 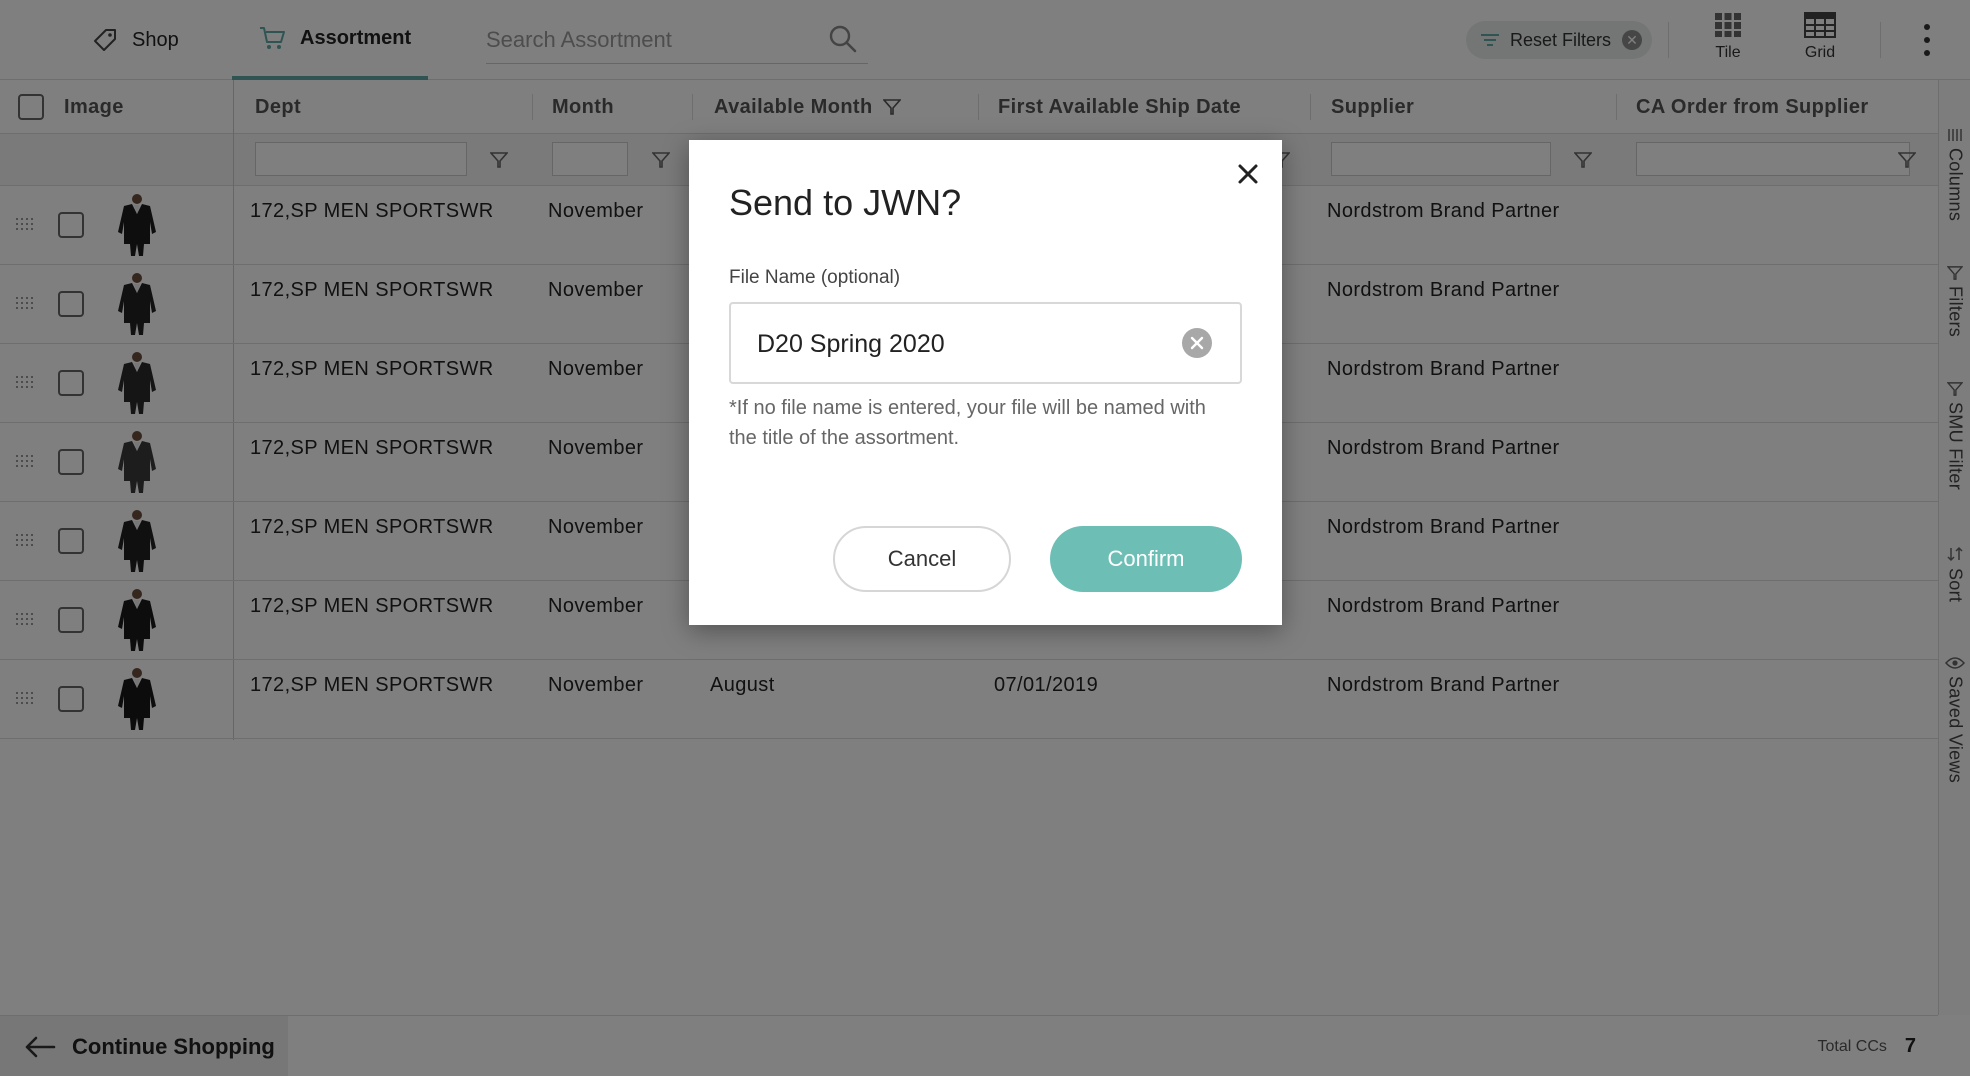 What do you see at coordinates (1248, 174) in the screenshot?
I see `close-icon` at bounding box center [1248, 174].